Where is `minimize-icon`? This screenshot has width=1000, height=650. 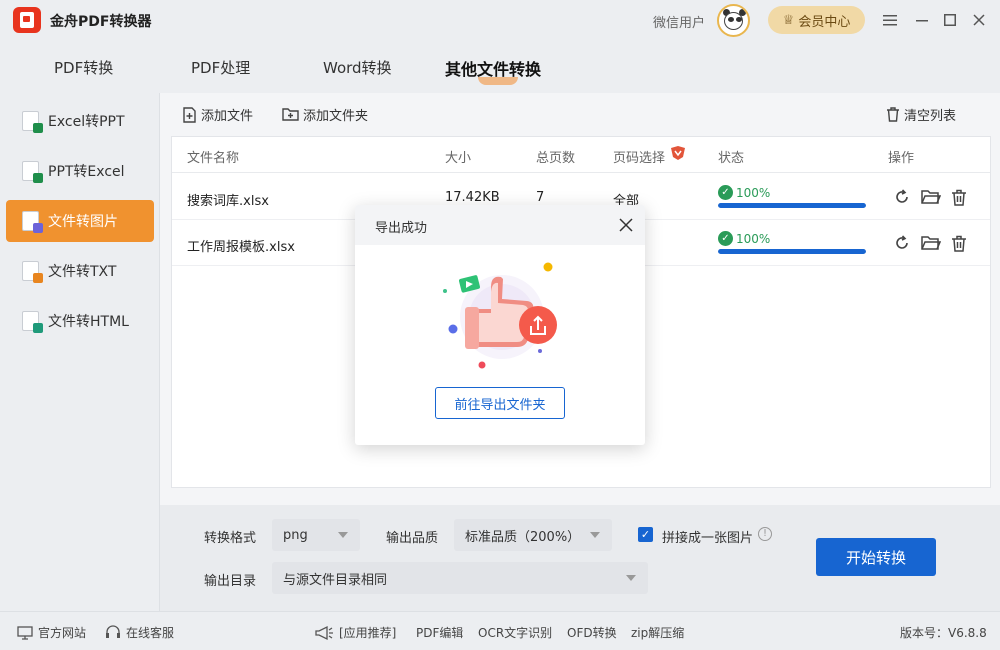
minimize-icon is located at coordinates (922, 20).